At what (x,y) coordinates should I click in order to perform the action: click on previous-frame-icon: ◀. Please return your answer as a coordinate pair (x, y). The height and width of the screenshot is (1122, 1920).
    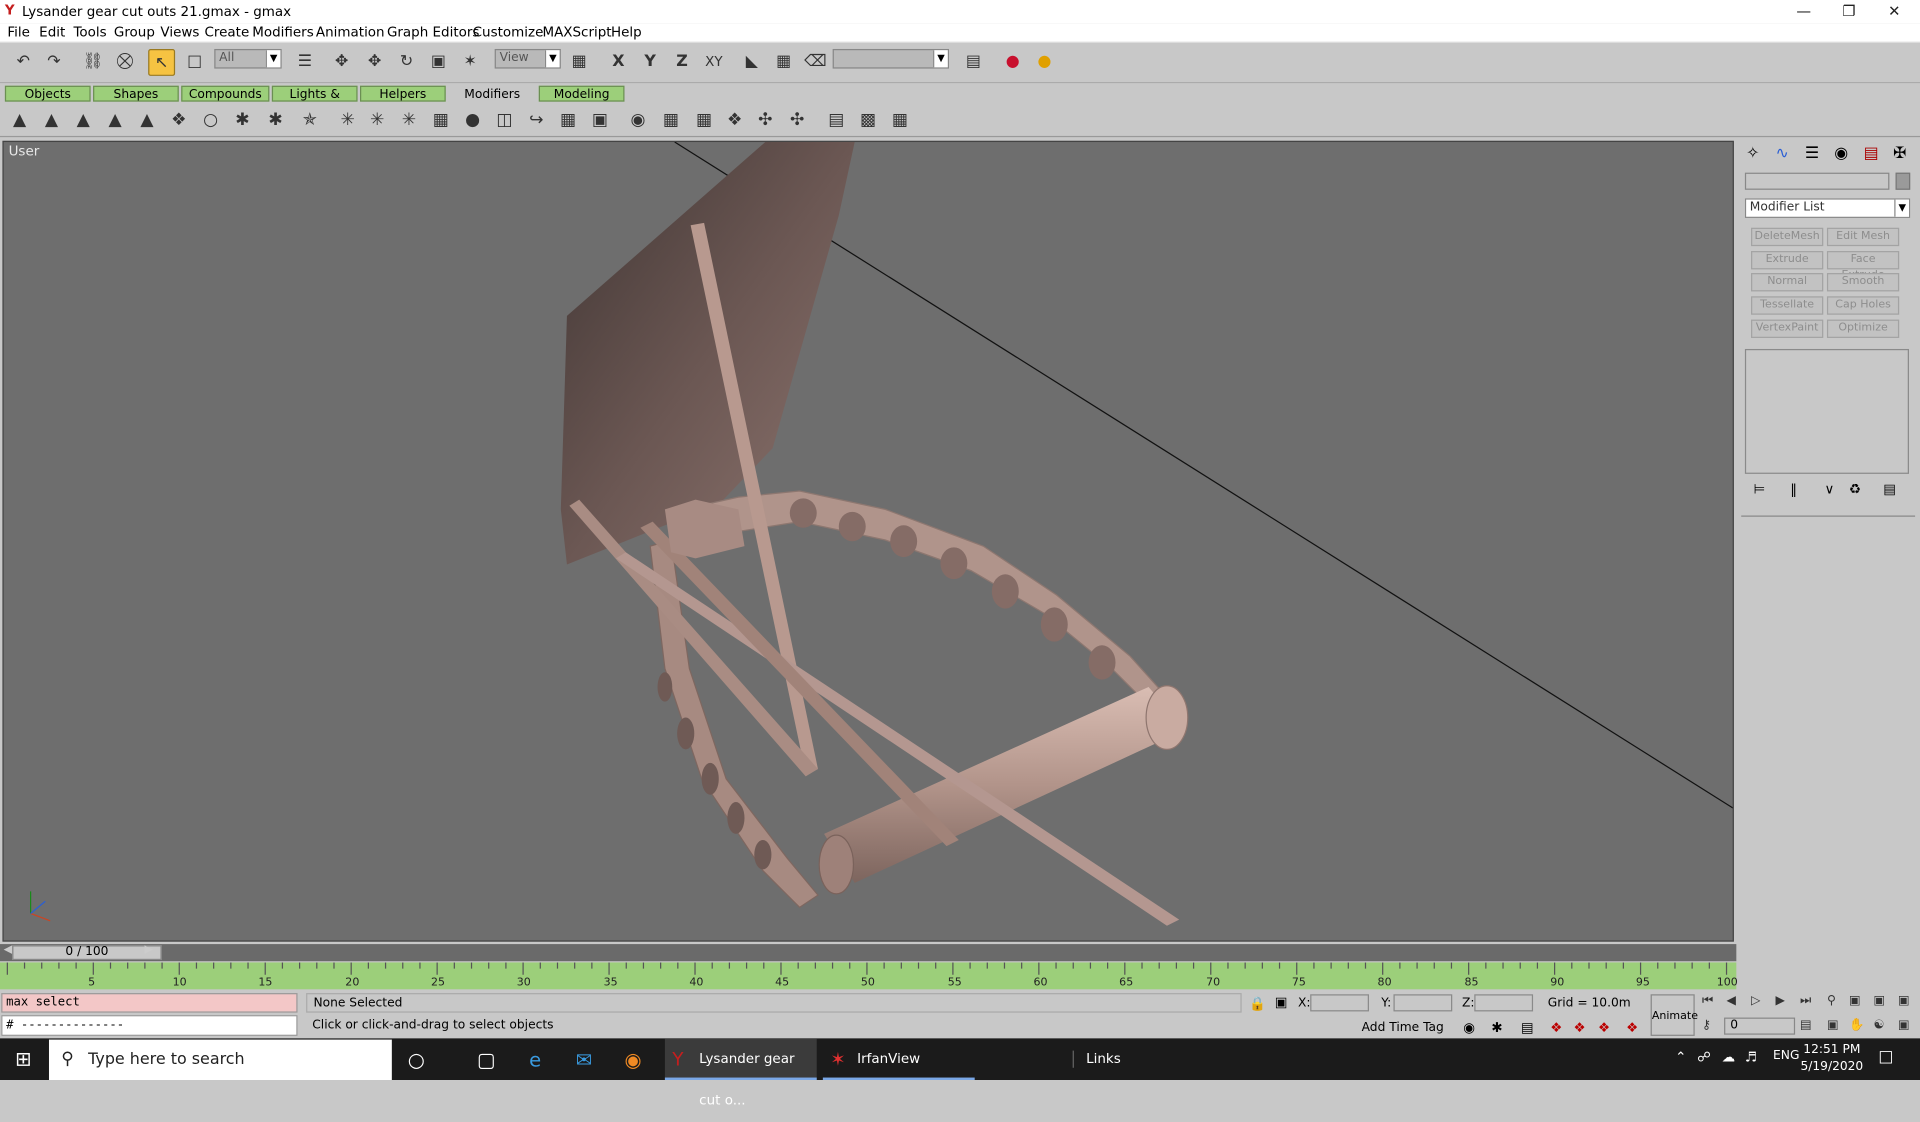
    Looking at the image, I should click on (1731, 1000).